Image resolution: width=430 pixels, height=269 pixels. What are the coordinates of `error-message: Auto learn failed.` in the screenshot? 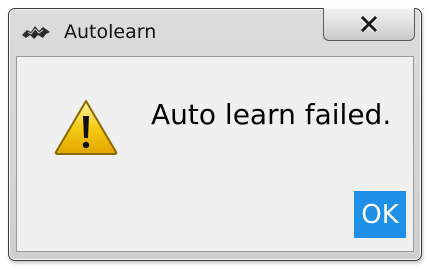 It's located at (271, 114).